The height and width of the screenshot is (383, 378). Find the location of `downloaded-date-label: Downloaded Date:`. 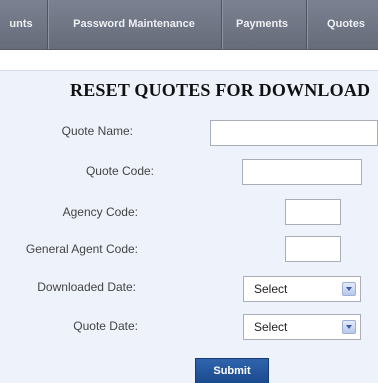

downloaded-date-label: Downloaded Date: is located at coordinates (86, 287).